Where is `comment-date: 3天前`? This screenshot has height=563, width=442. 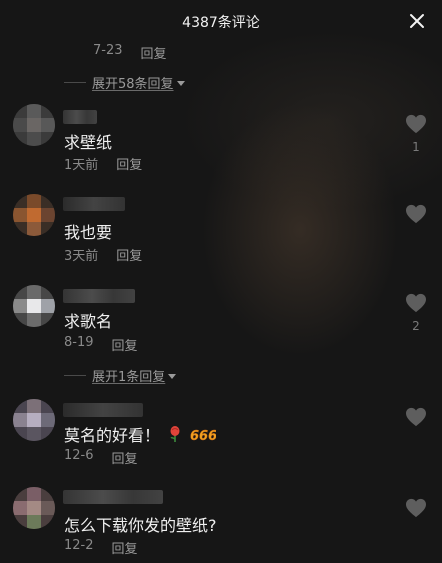 comment-date: 3天前 is located at coordinates (81, 256).